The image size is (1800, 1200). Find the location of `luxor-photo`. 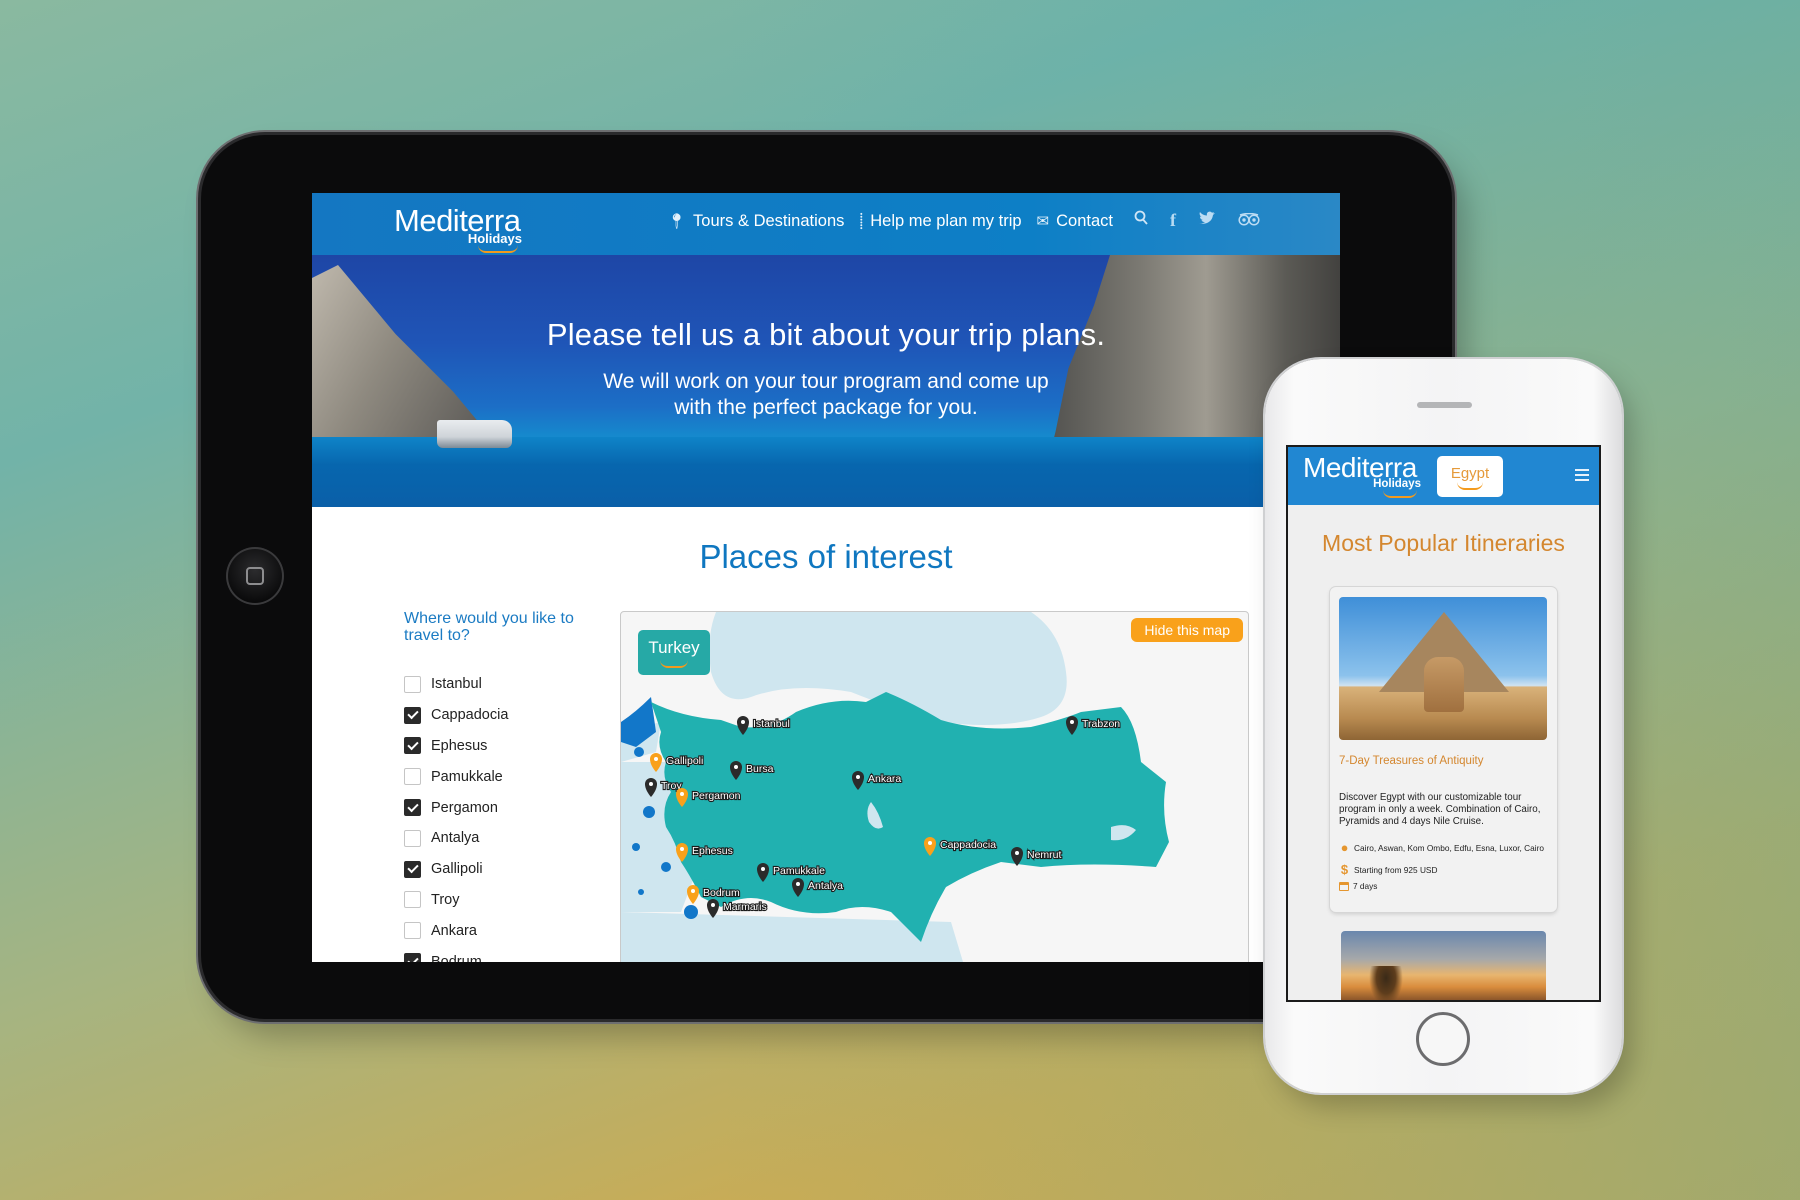

luxor-photo is located at coordinates (1443, 965).